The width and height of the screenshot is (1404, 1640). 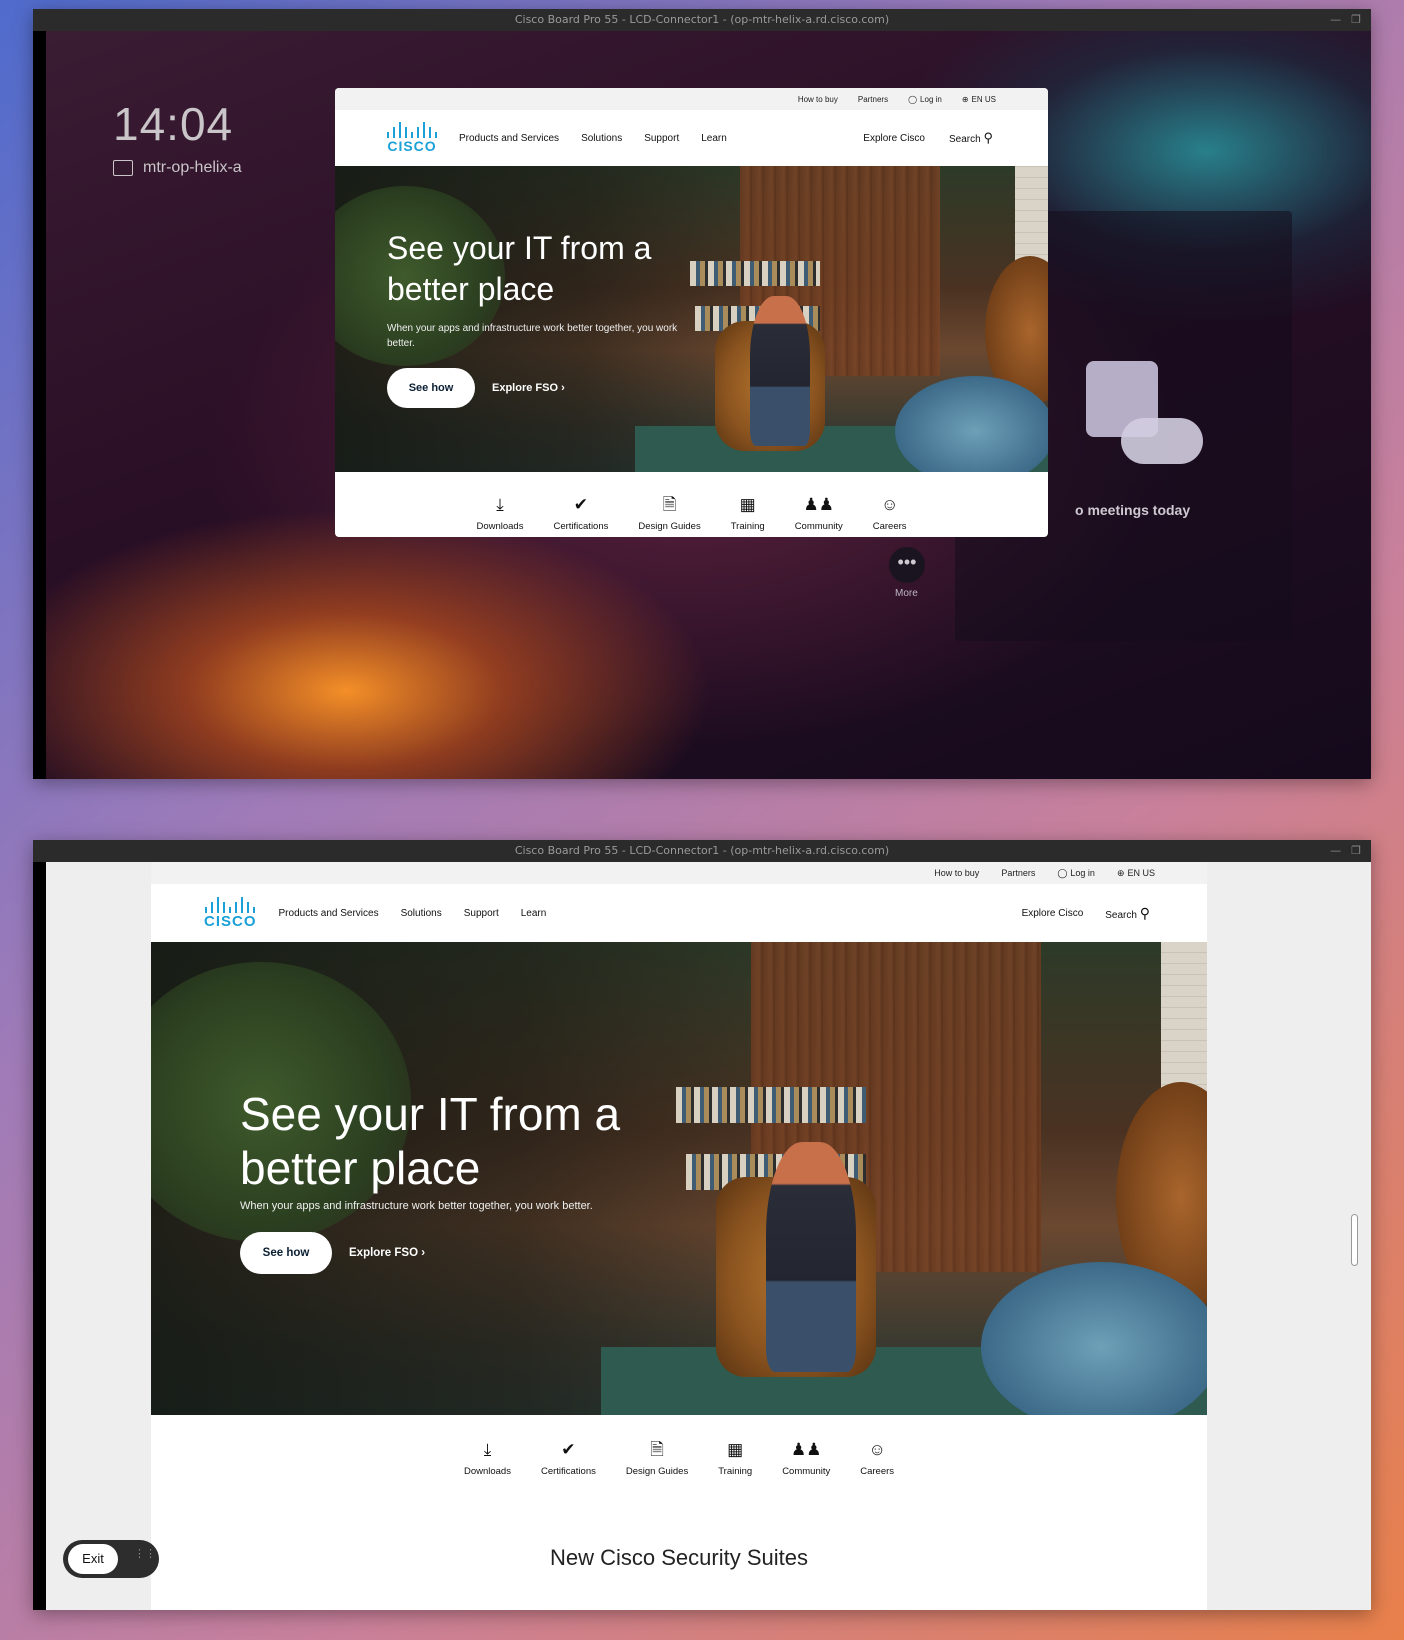 What do you see at coordinates (1354, 1240) in the screenshot?
I see `scrollbar` at bounding box center [1354, 1240].